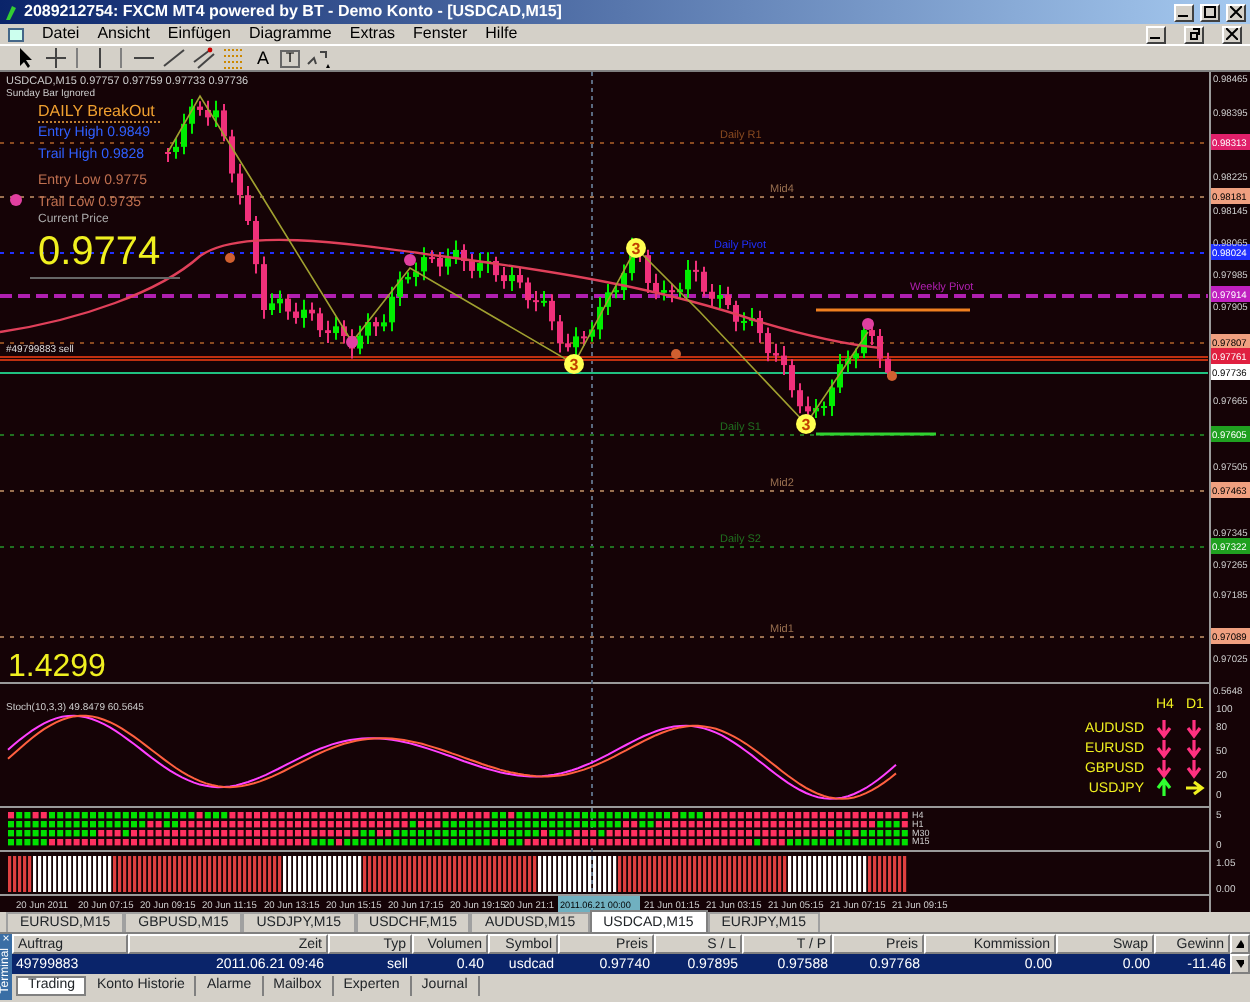  What do you see at coordinates (99, 252) in the screenshot?
I see `current-price-value: 0.9774` at bounding box center [99, 252].